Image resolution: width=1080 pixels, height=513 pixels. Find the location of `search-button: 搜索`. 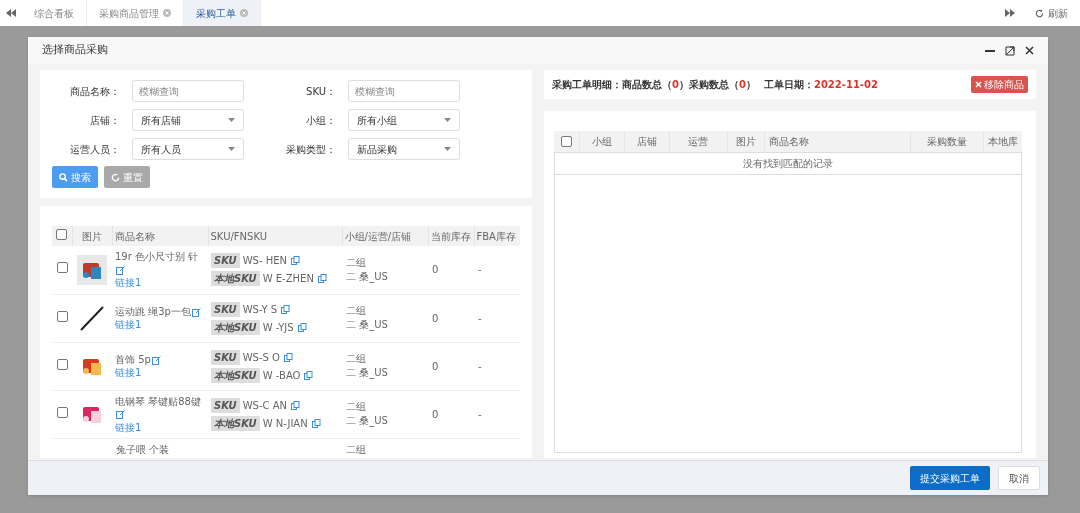

search-button: 搜索 is located at coordinates (75, 177).